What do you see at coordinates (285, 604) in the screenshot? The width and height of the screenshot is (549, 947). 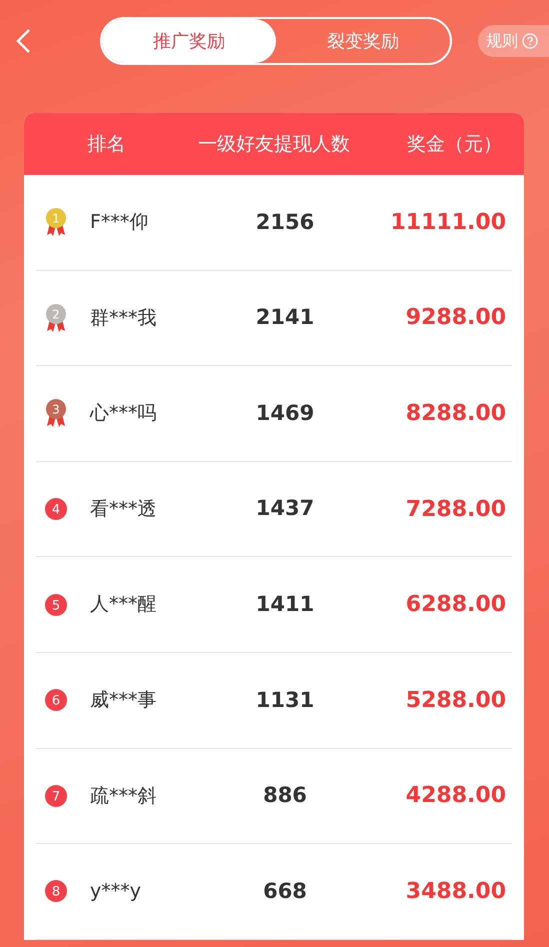 I see `friend-count: 1411` at bounding box center [285, 604].